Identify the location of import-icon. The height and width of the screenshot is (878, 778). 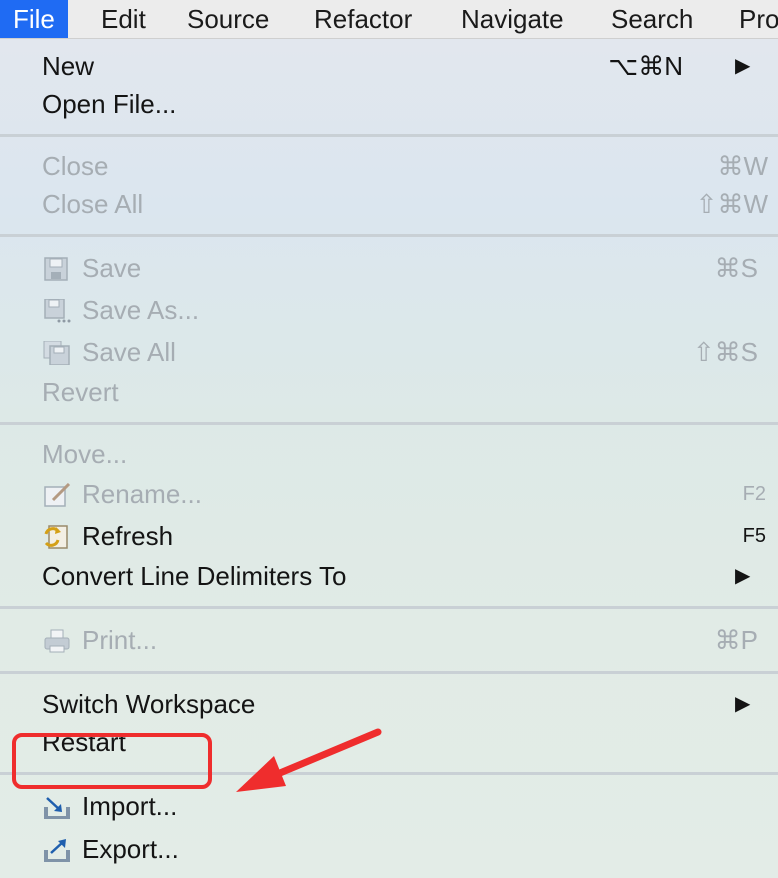
(57, 808).